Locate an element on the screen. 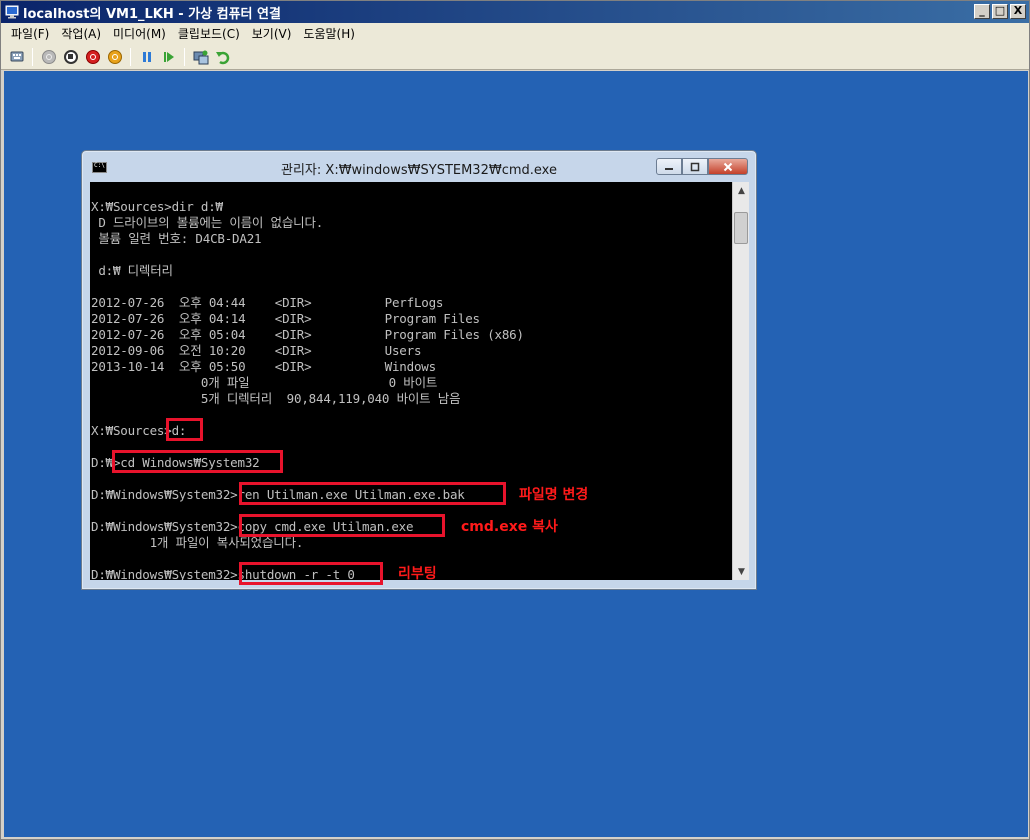 The height and width of the screenshot is (840, 1030). console-line: 1개 파일이 복사되었습니다. is located at coordinates (197, 542).